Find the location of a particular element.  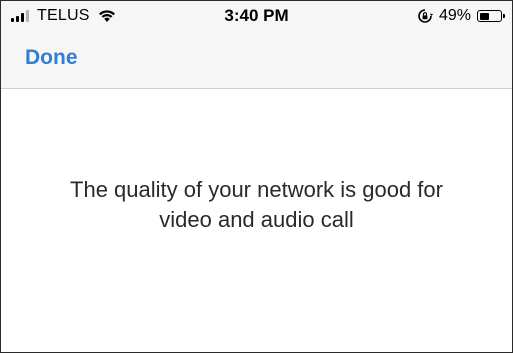

battery-percentage: 49% is located at coordinates (454, 15).